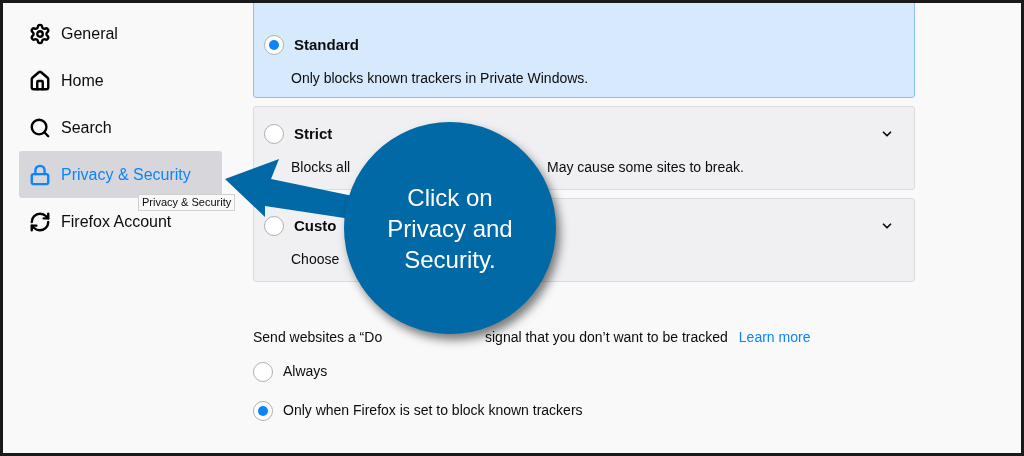 Image resolution: width=1024 pixels, height=456 pixels. I want to click on dnt-text: Send websites a “Do, so click(318, 337).